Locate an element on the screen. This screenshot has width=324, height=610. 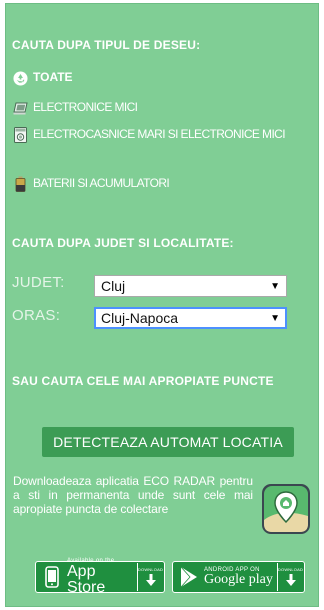
play-icon is located at coordinates (189, 577).